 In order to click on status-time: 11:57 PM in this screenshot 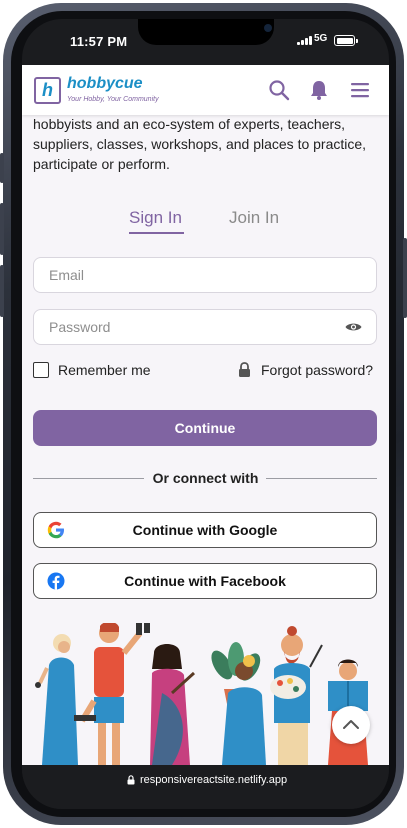, I will do `click(99, 41)`.